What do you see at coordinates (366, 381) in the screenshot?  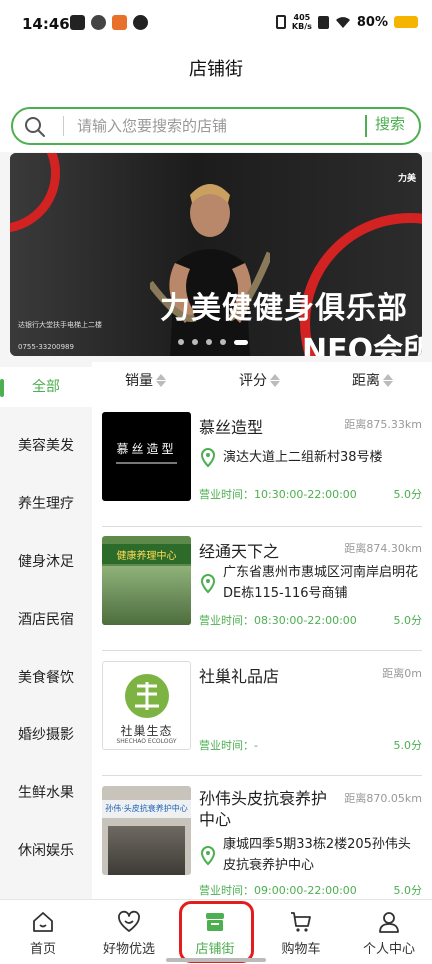 I see `sort-label: 距离` at bounding box center [366, 381].